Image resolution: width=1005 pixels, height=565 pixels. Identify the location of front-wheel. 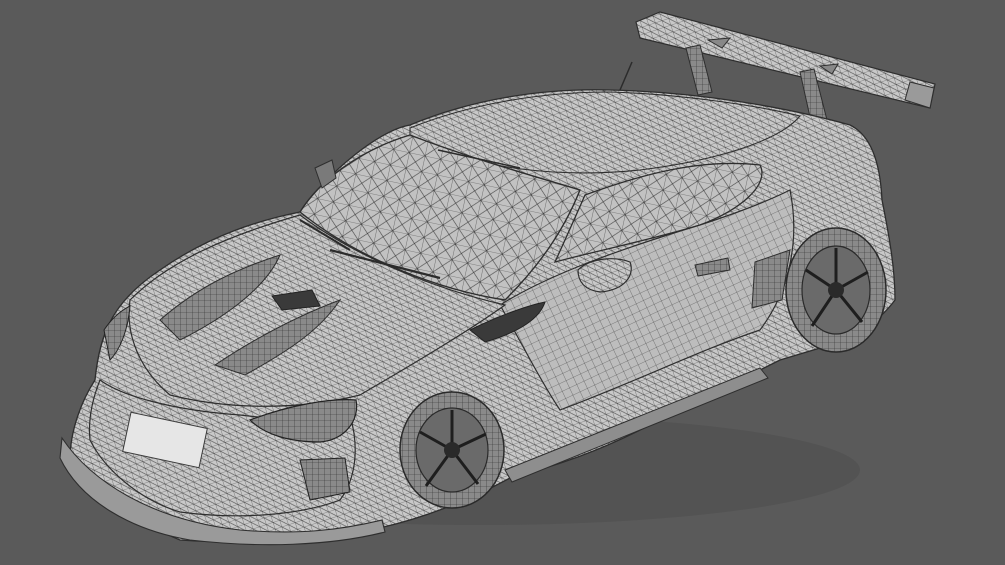
(452, 450).